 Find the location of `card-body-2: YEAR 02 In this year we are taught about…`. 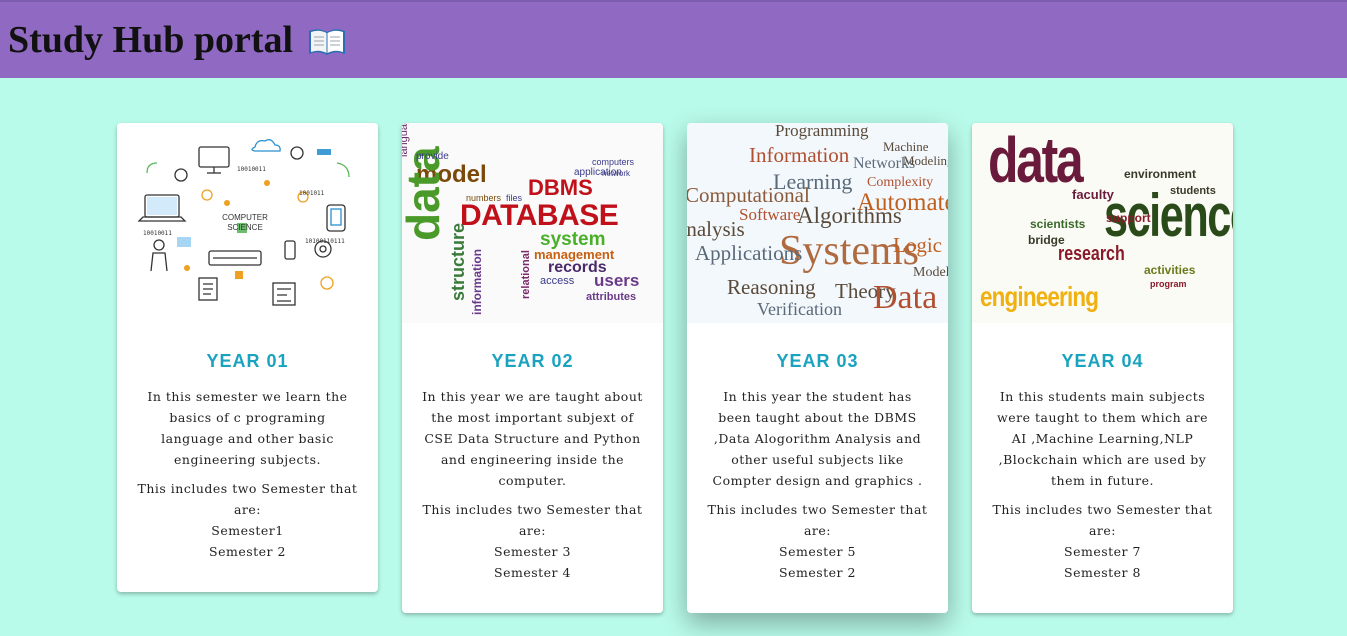

card-body-2: YEAR 02 In this year we are taught about… is located at coordinates (532, 453).